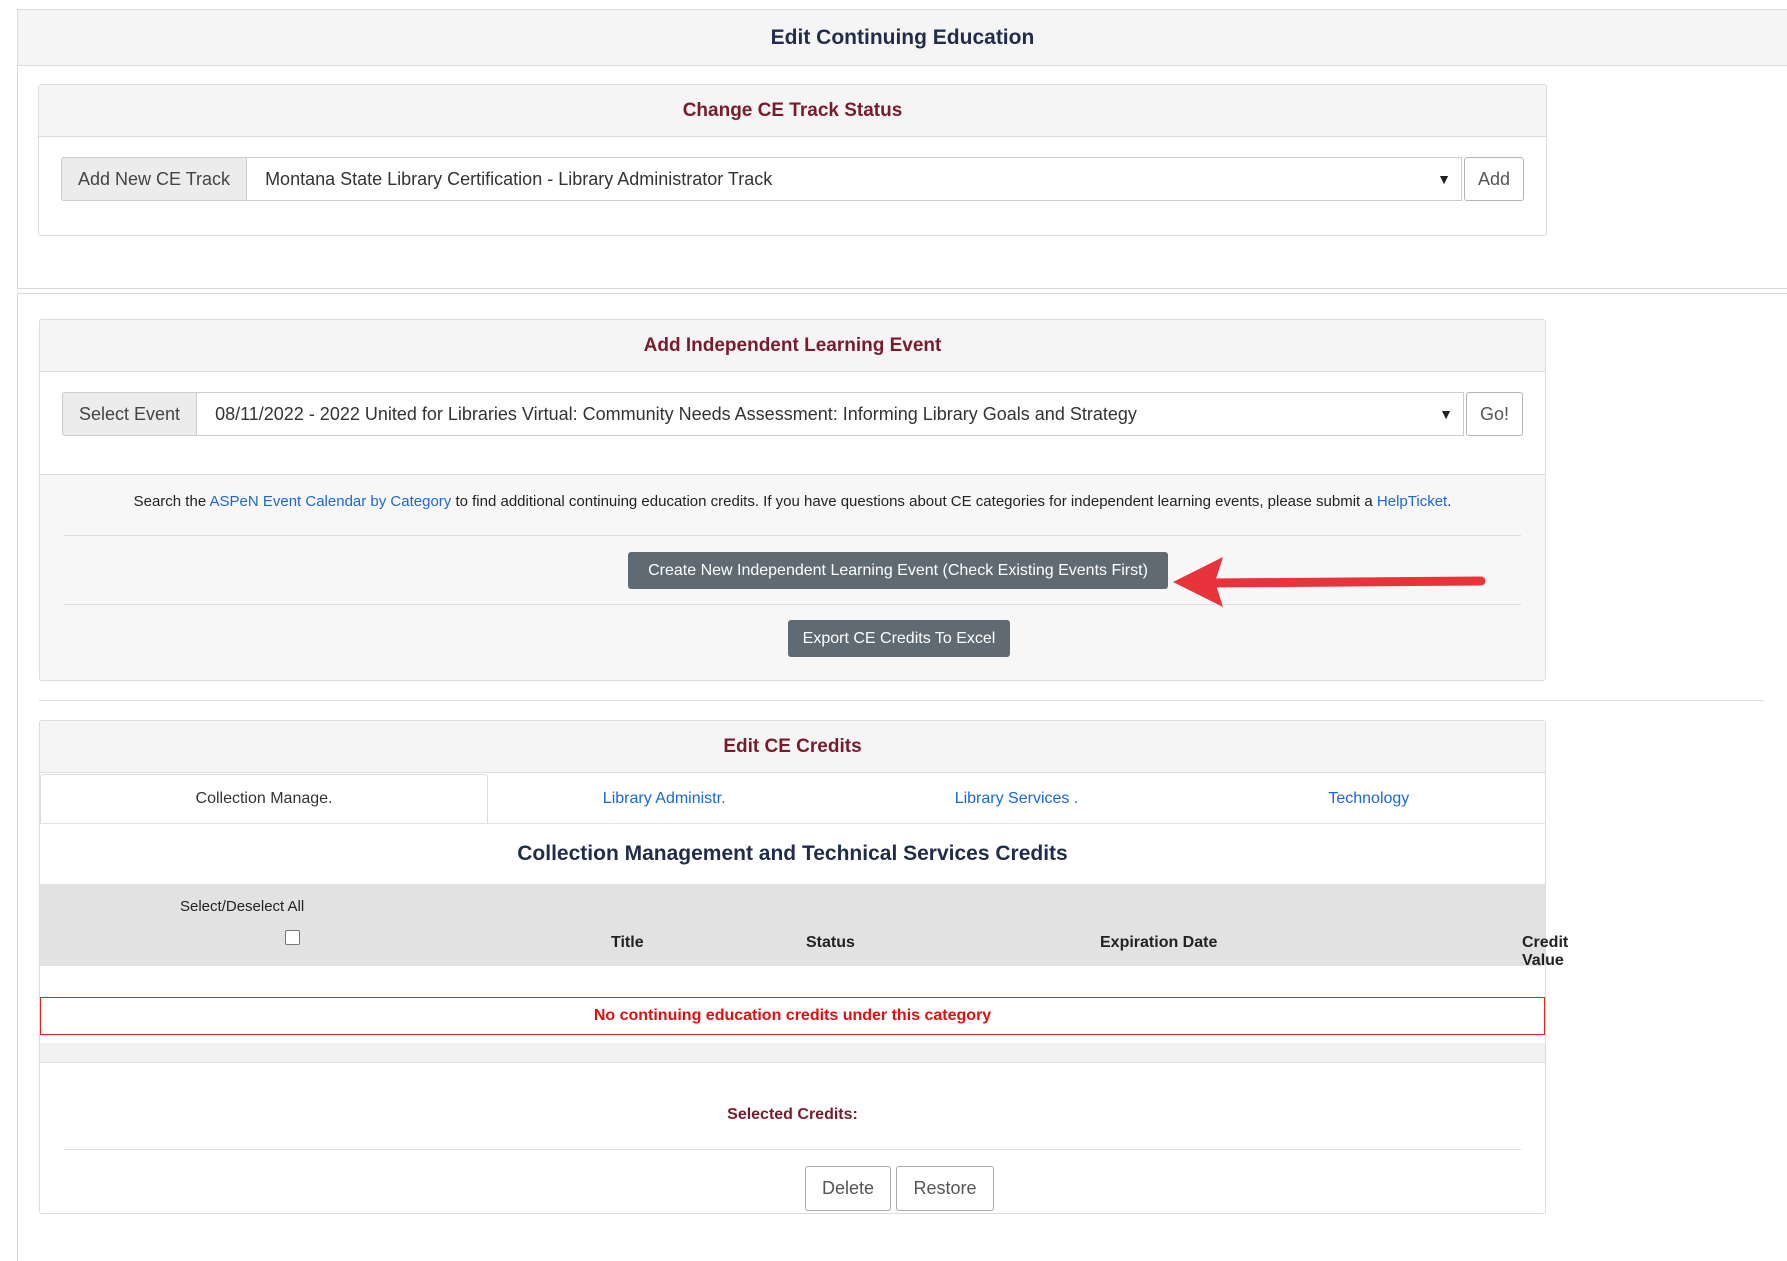 Image resolution: width=1787 pixels, height=1261 pixels. Describe the element at coordinates (1159, 942) in the screenshot. I see `column-header-expiration: Expiration Date` at that location.